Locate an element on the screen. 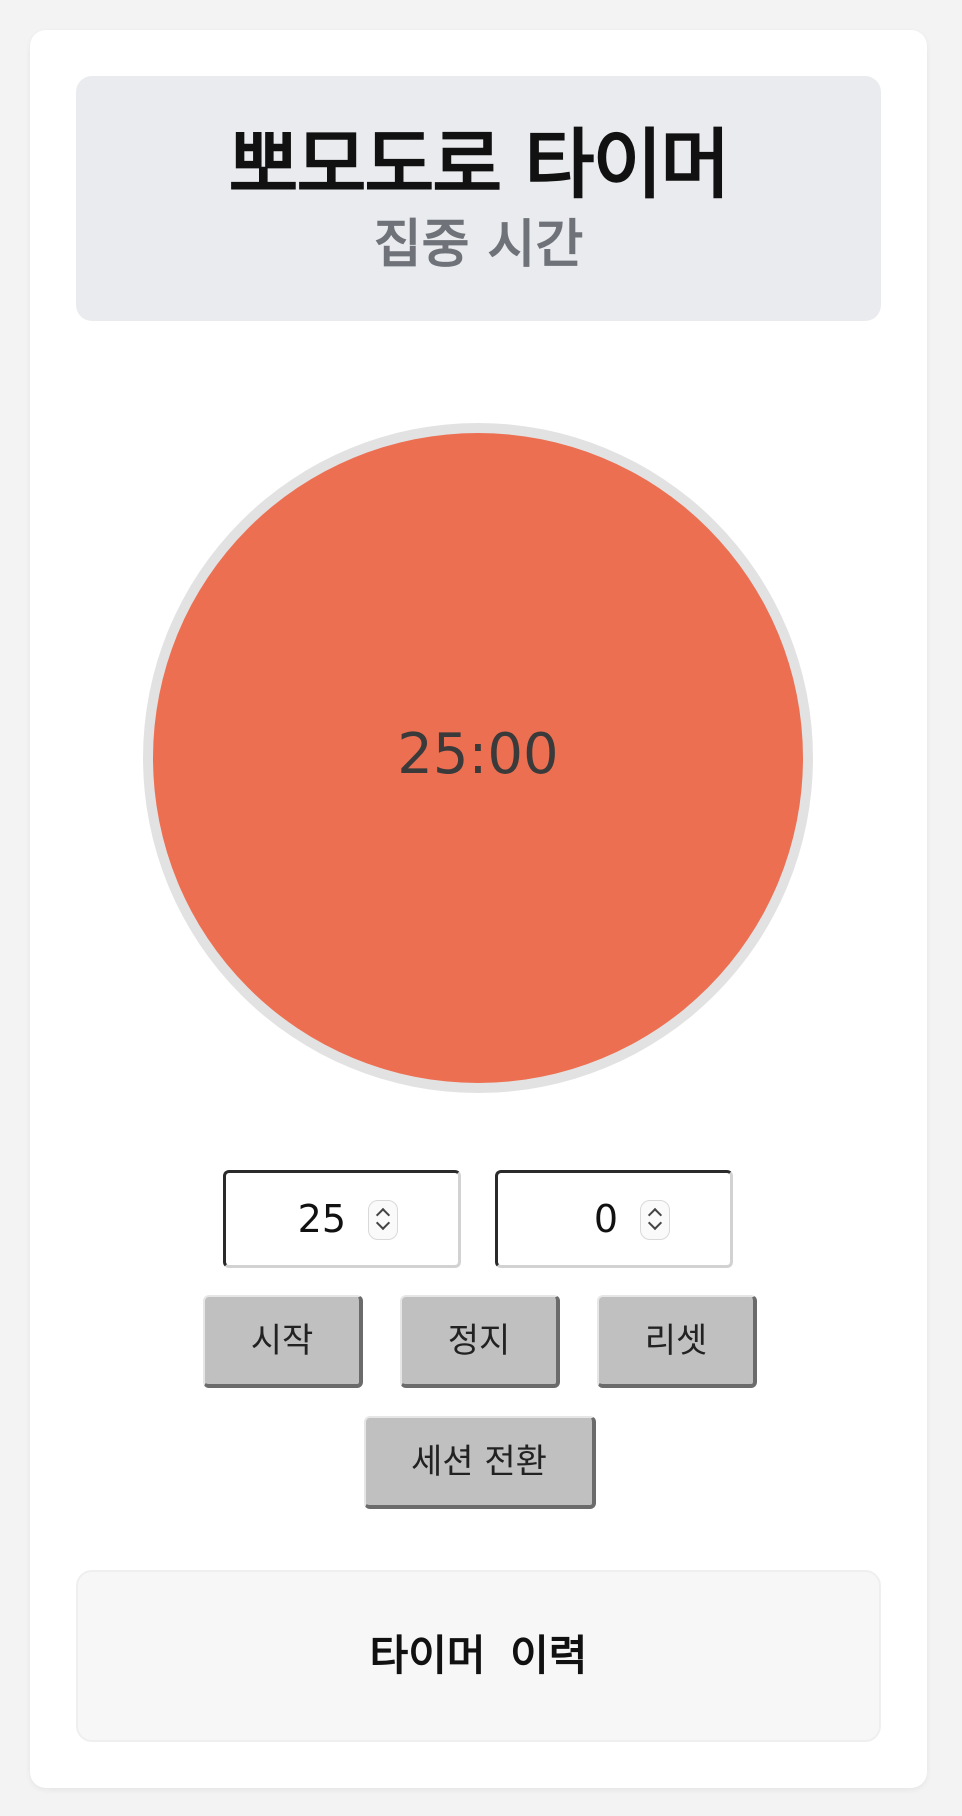 This screenshot has width=962, height=1816. history-panel: 타이머 이력 is located at coordinates (478, 1656).